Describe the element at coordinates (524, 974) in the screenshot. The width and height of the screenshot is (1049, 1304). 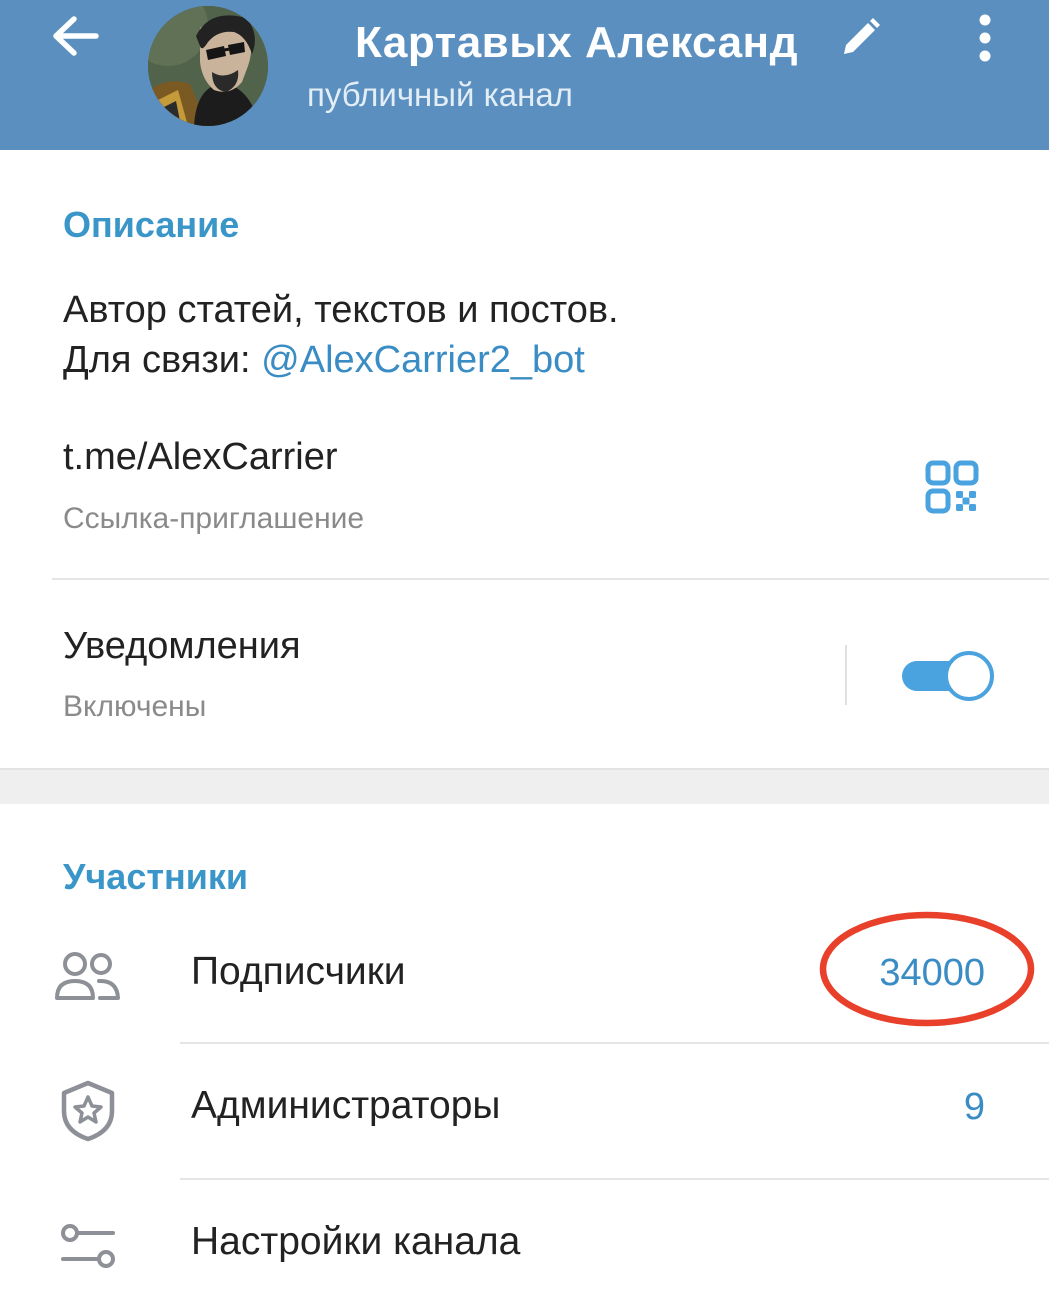
I see `subscribers-row: Подписчики 34000` at that location.